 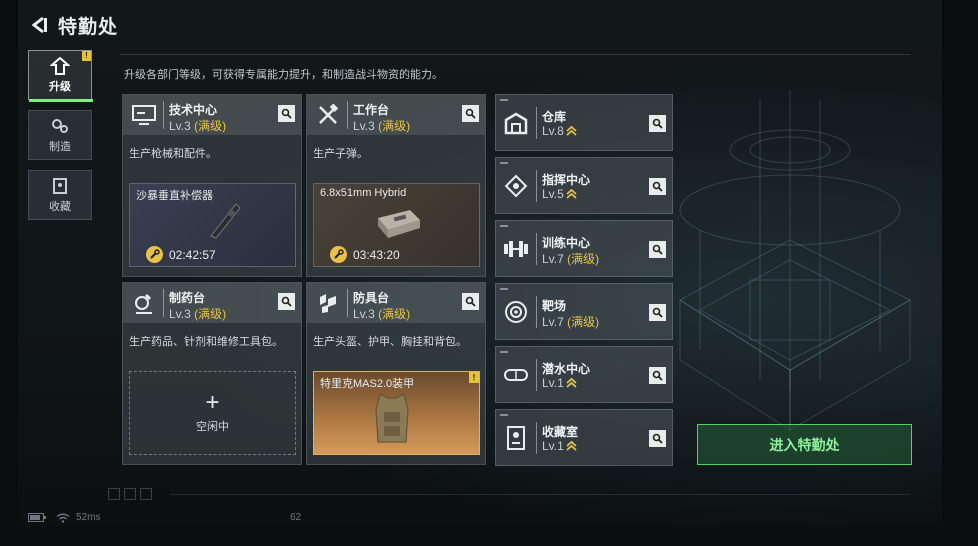 What do you see at coordinates (328, 115) in the screenshot?
I see `tools-icon` at bounding box center [328, 115].